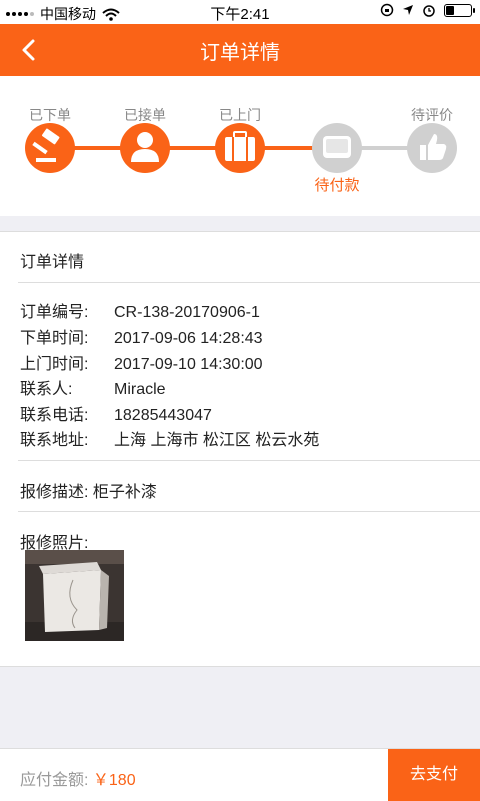  I want to click on progress-track, so click(241, 148).